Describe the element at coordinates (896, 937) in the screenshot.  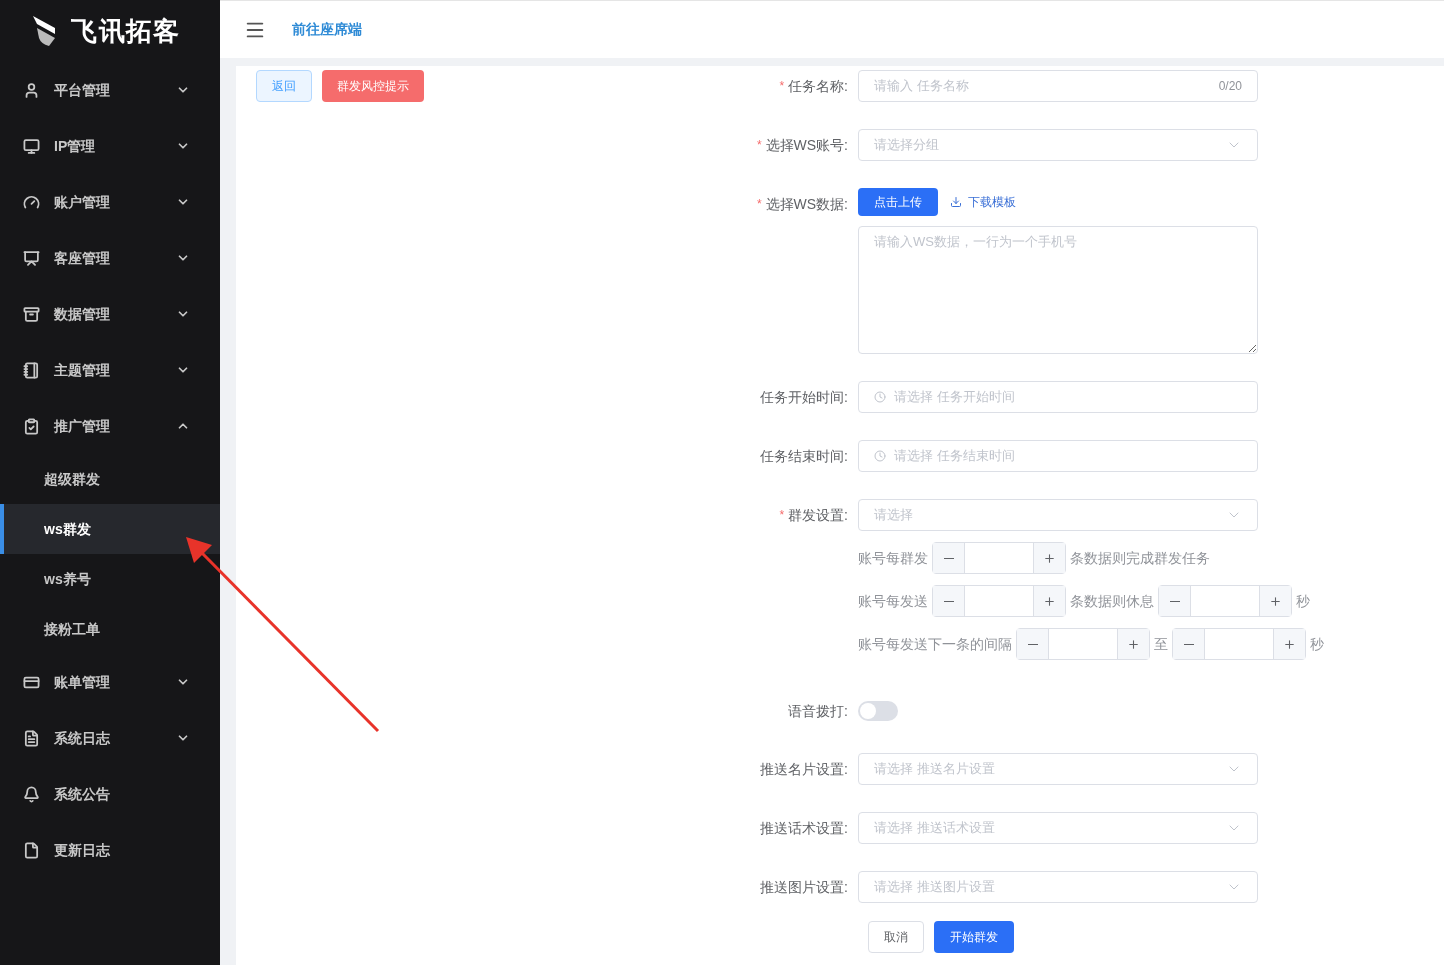
I see `cancel-button: 取消` at that location.